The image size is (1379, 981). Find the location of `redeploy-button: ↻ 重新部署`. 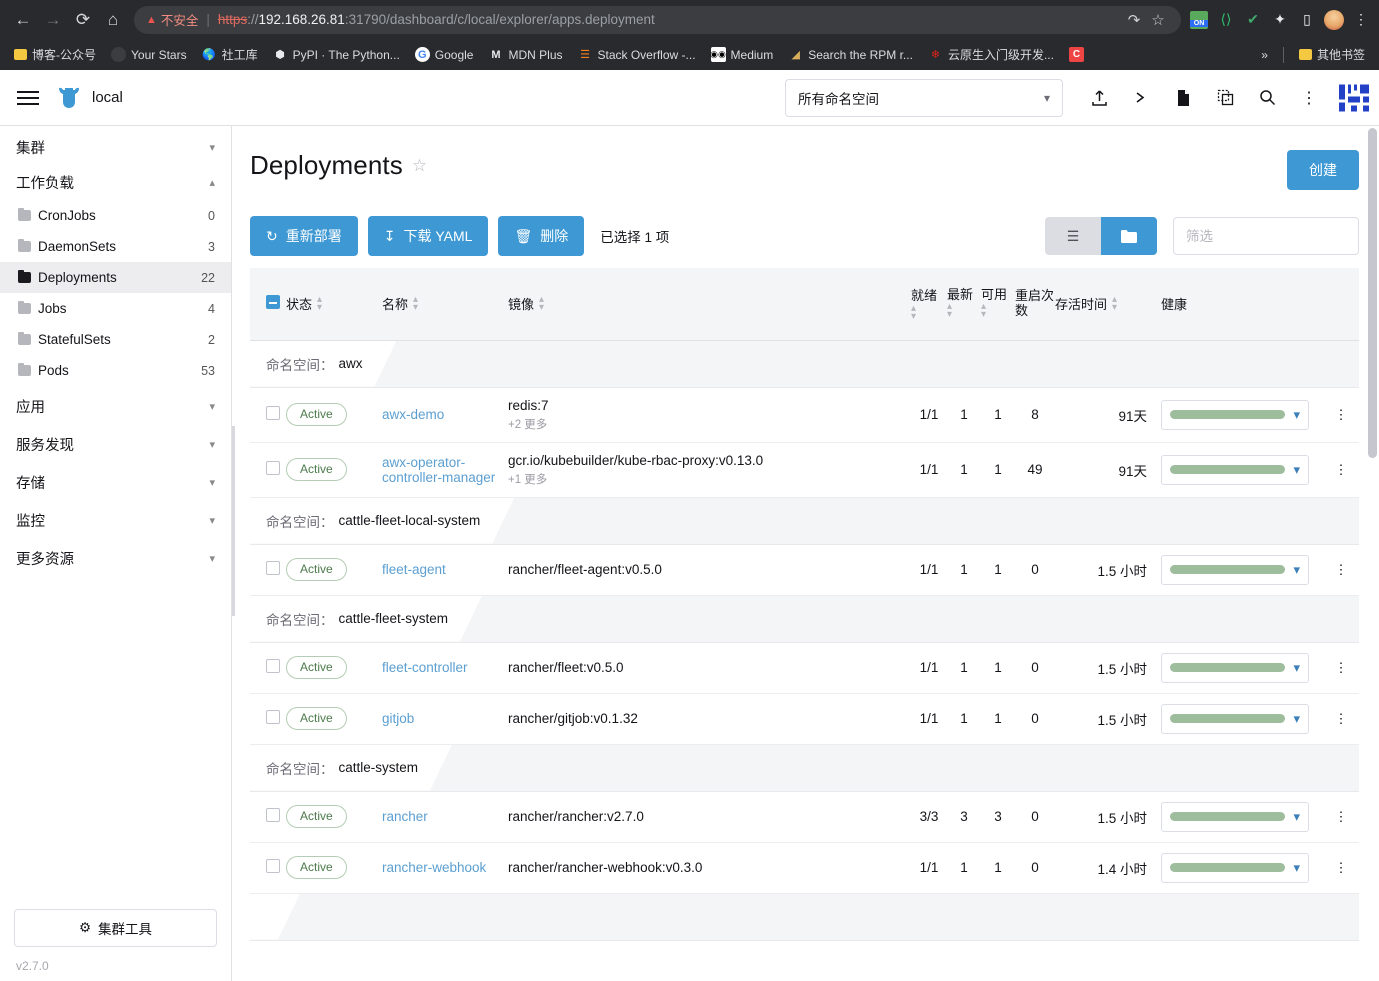

redeploy-button: ↻ 重新部署 is located at coordinates (304, 236).